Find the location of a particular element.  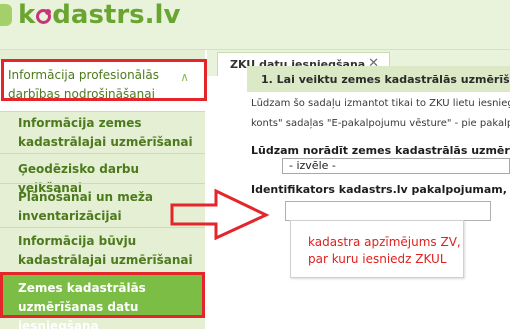

sidebar-item-label: Plānošanai un meža inventarizācijai is located at coordinates (85, 206).